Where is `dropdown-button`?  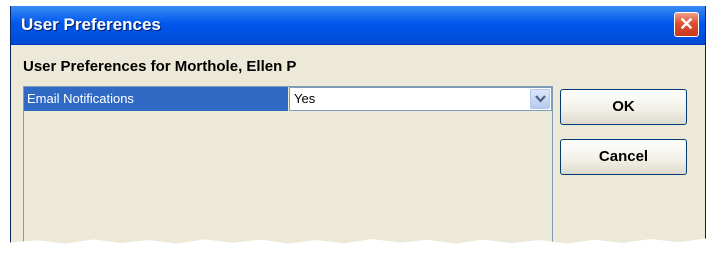
dropdown-button is located at coordinates (540, 99).